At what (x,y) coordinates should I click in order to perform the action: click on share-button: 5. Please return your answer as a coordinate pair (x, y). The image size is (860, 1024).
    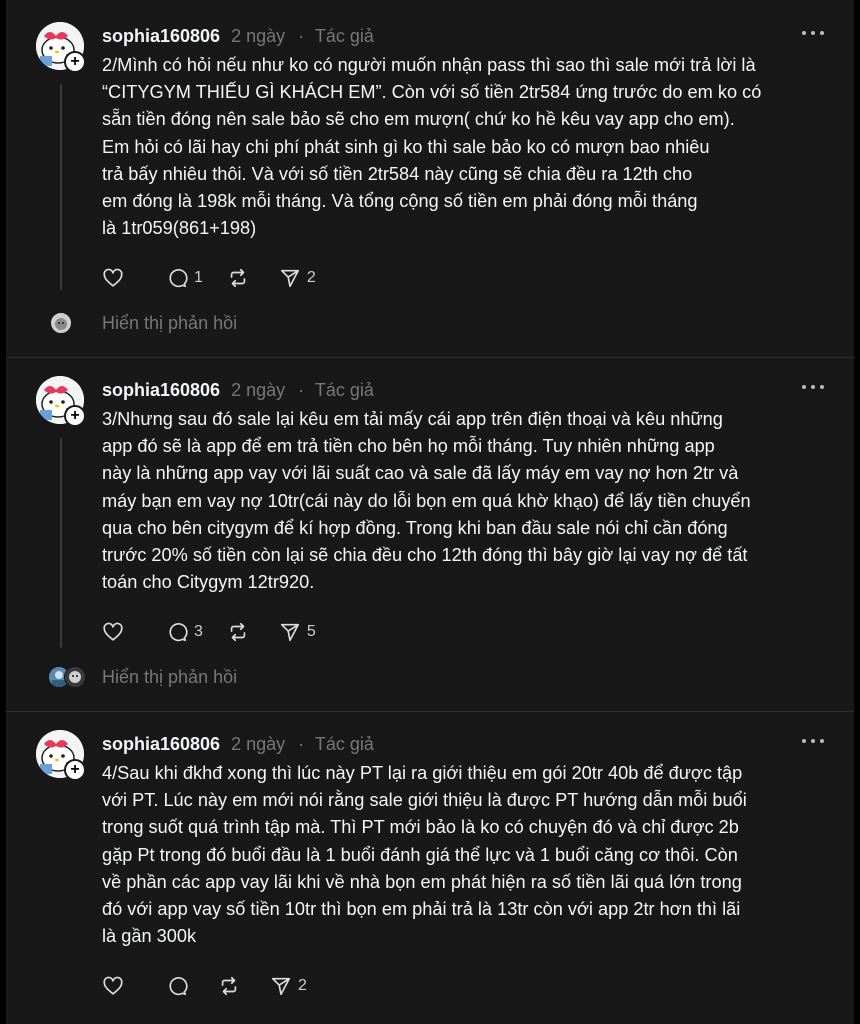
    Looking at the image, I should click on (297, 632).